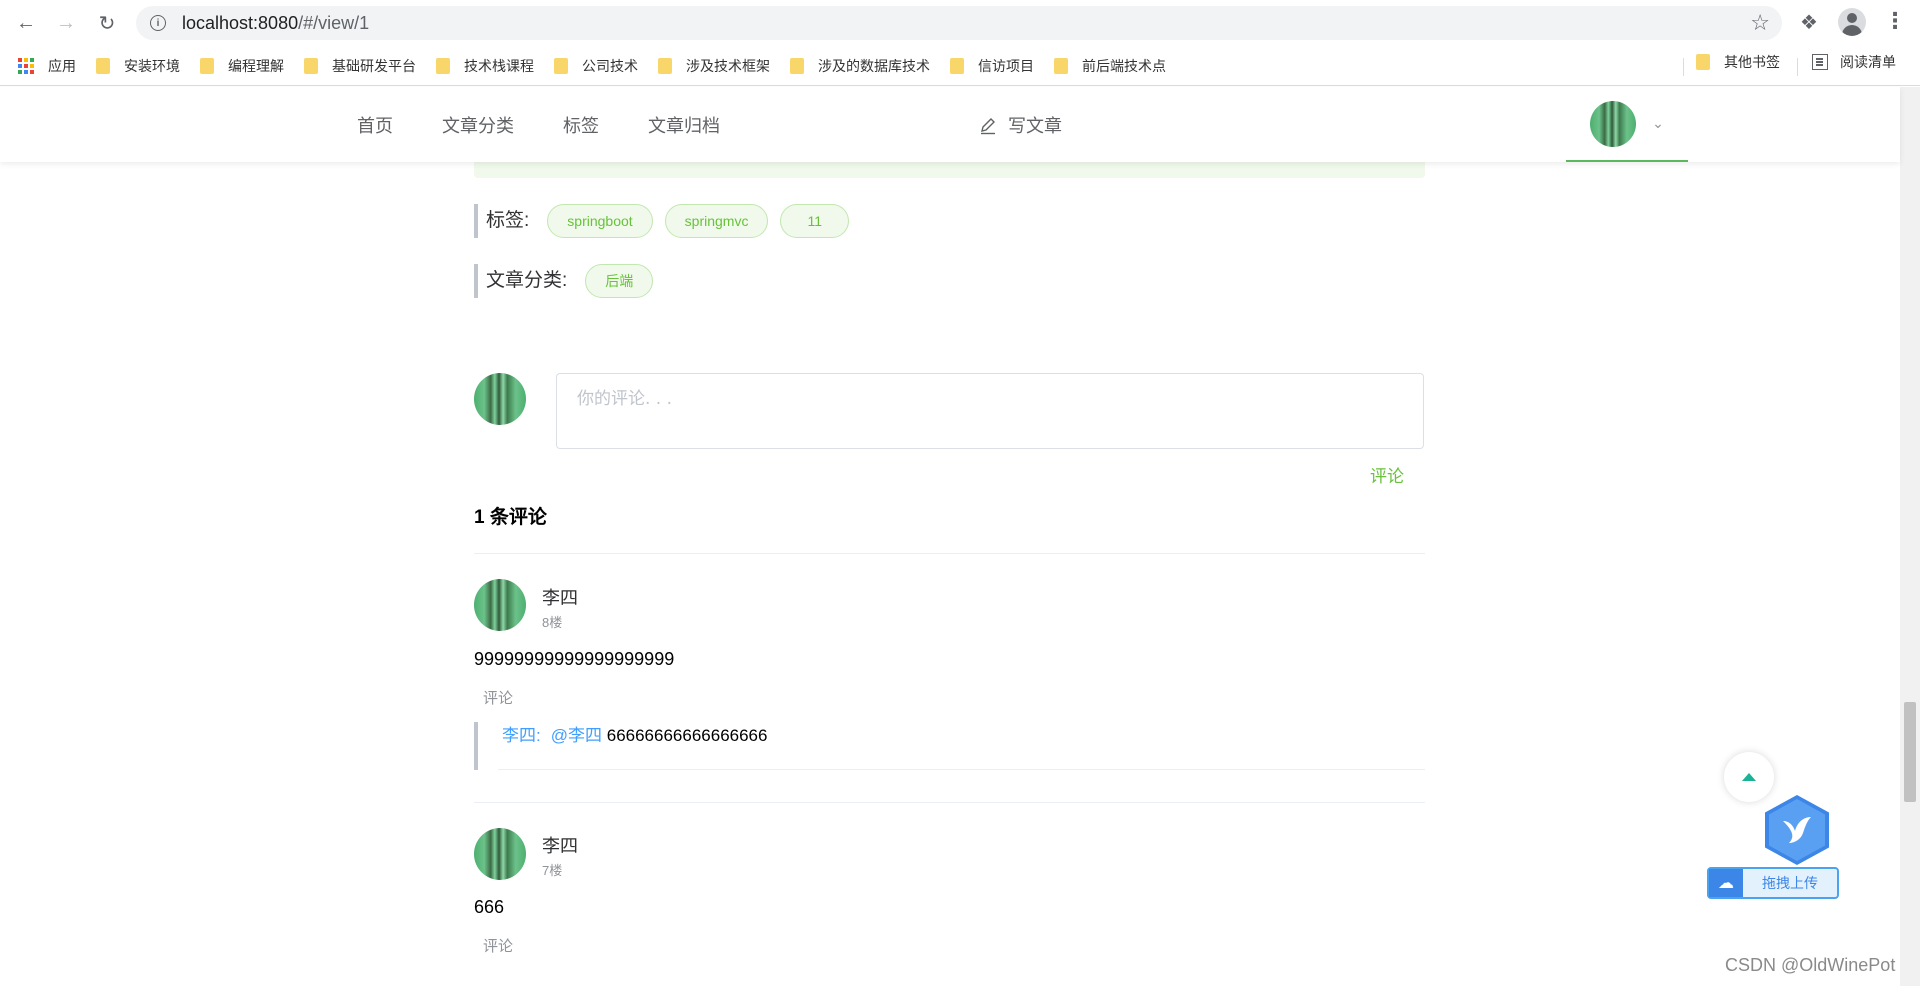  What do you see at coordinates (158, 23) in the screenshot?
I see `site-info-icon: i` at bounding box center [158, 23].